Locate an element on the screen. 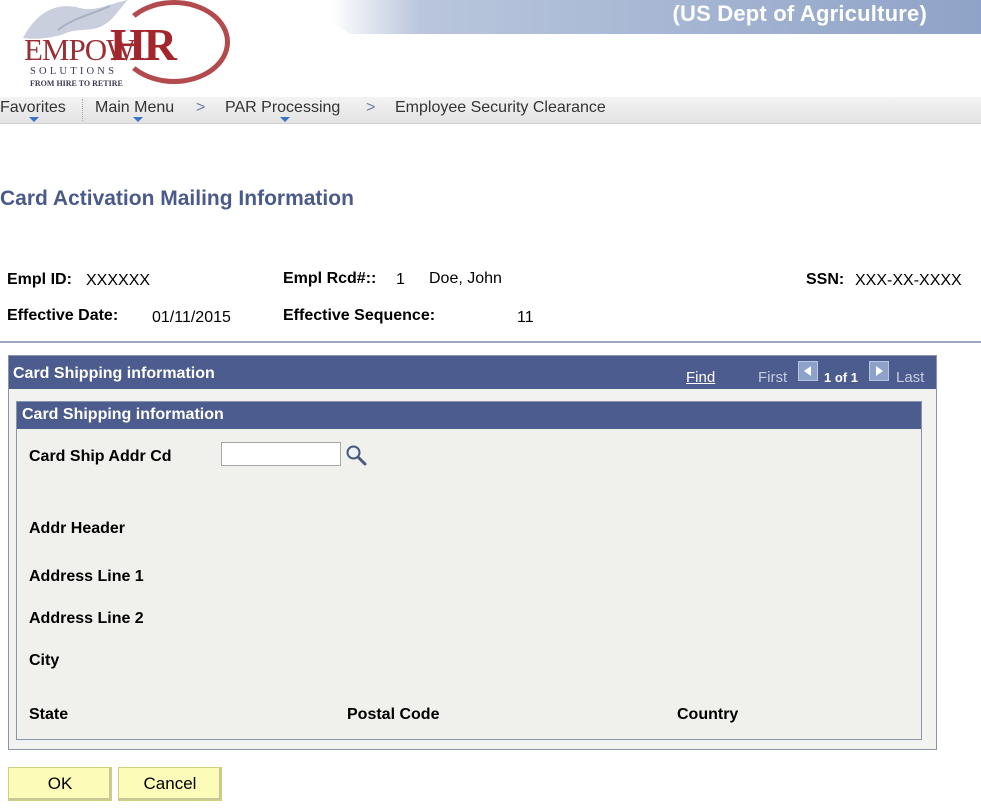 The height and width of the screenshot is (812, 981). last-link: Last is located at coordinates (910, 377).